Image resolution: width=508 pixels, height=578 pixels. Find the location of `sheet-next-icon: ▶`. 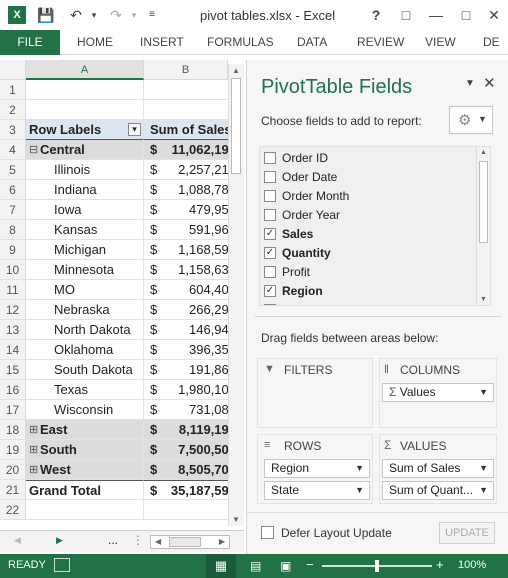

sheet-next-icon: ▶ is located at coordinates (59, 540).